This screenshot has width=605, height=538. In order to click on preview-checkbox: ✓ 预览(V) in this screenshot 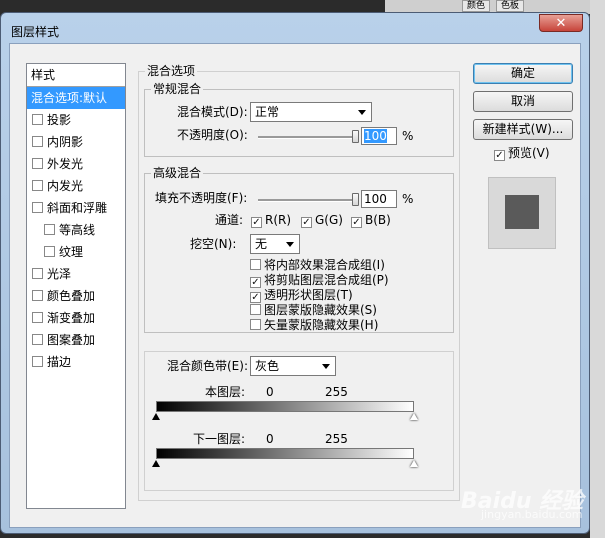, I will do `click(522, 153)`.